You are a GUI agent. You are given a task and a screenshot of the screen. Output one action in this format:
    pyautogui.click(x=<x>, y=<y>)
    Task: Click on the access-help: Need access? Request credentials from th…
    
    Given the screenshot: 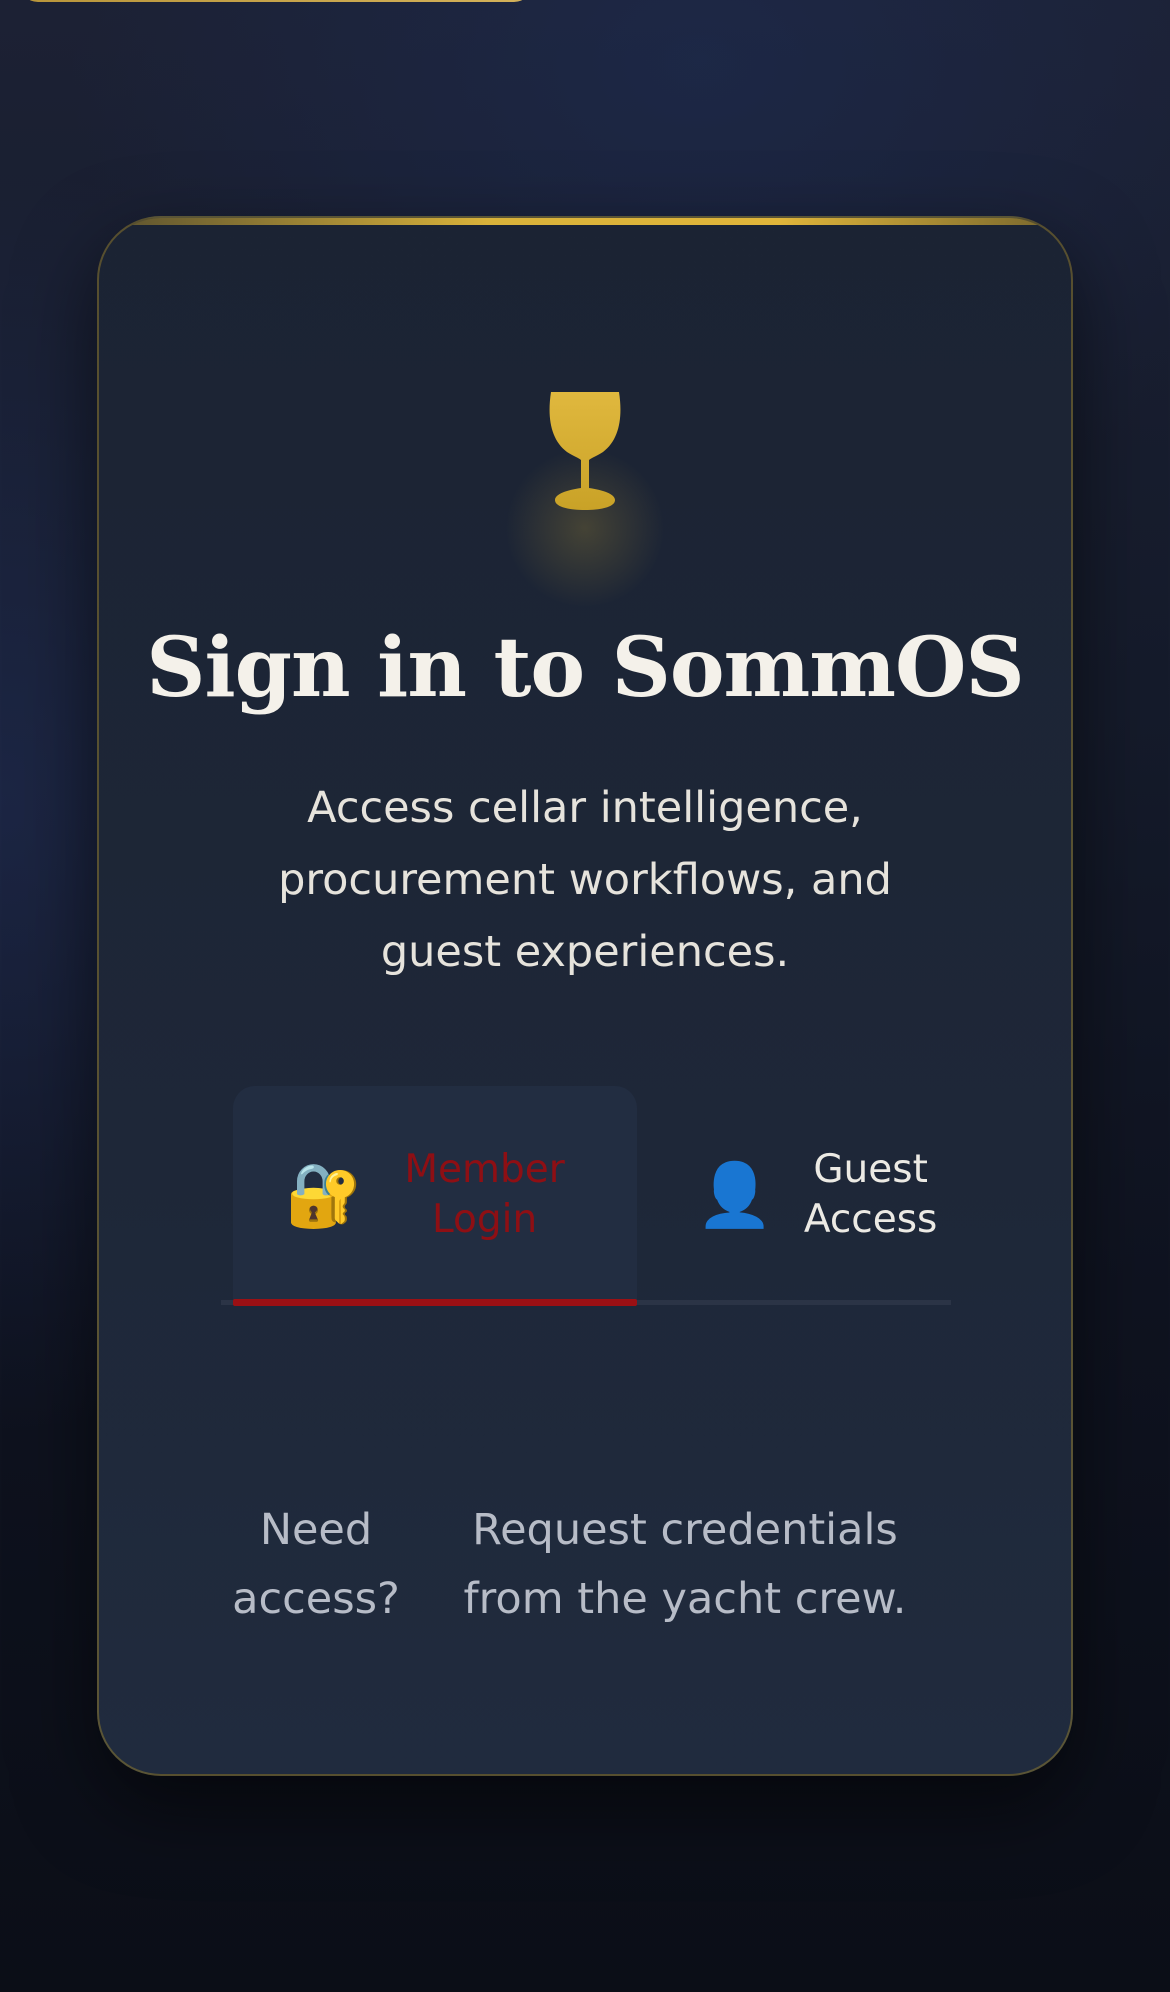 What is the action you would take?
    pyautogui.click(x=586, y=1565)
    